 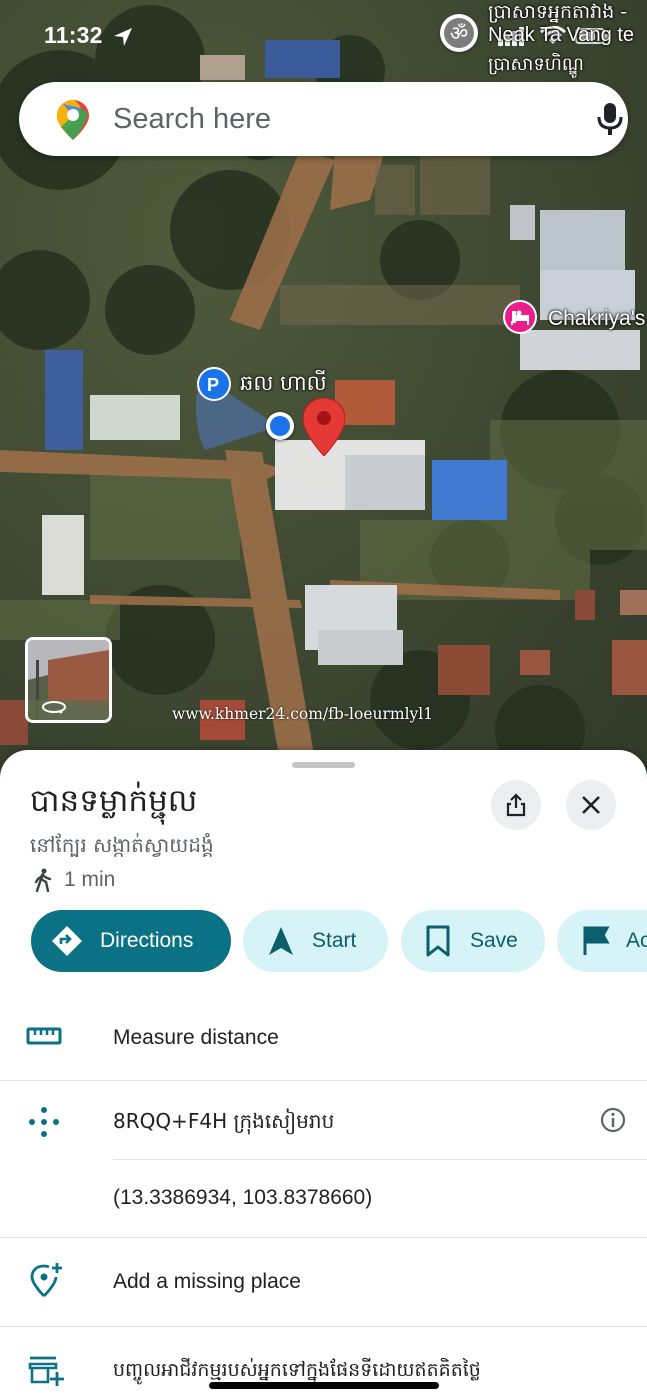 I want to click on add-label-button: Ac, so click(x=602, y=941).